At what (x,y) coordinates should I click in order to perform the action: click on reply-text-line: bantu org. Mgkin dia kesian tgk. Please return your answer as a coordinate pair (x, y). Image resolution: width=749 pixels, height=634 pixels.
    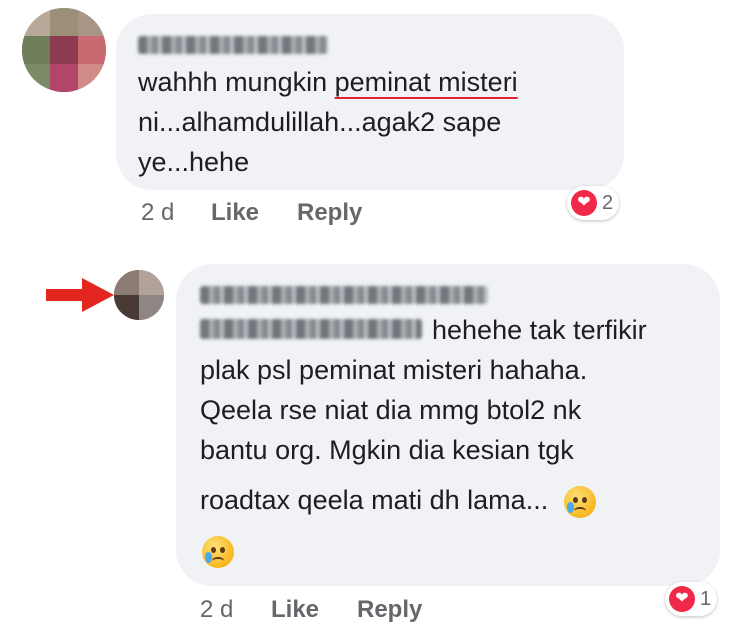
    Looking at the image, I should click on (387, 450).